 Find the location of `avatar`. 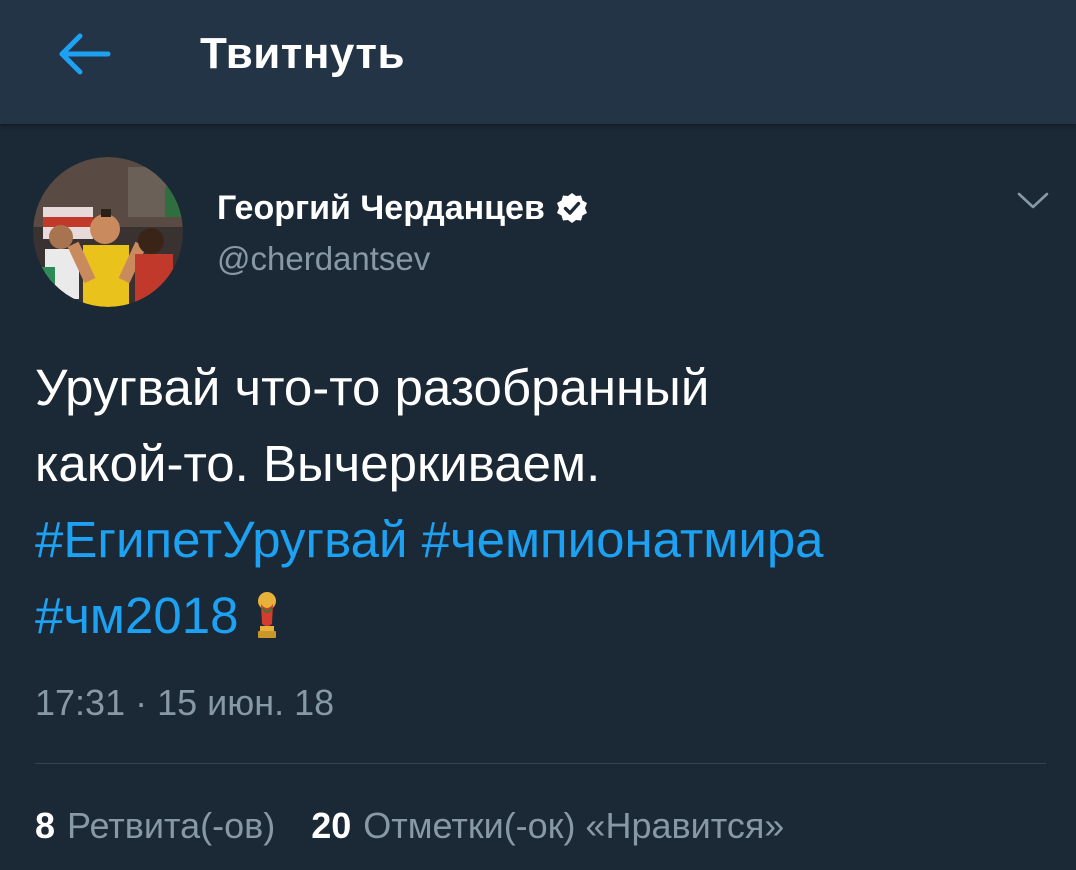

avatar is located at coordinates (108, 232).